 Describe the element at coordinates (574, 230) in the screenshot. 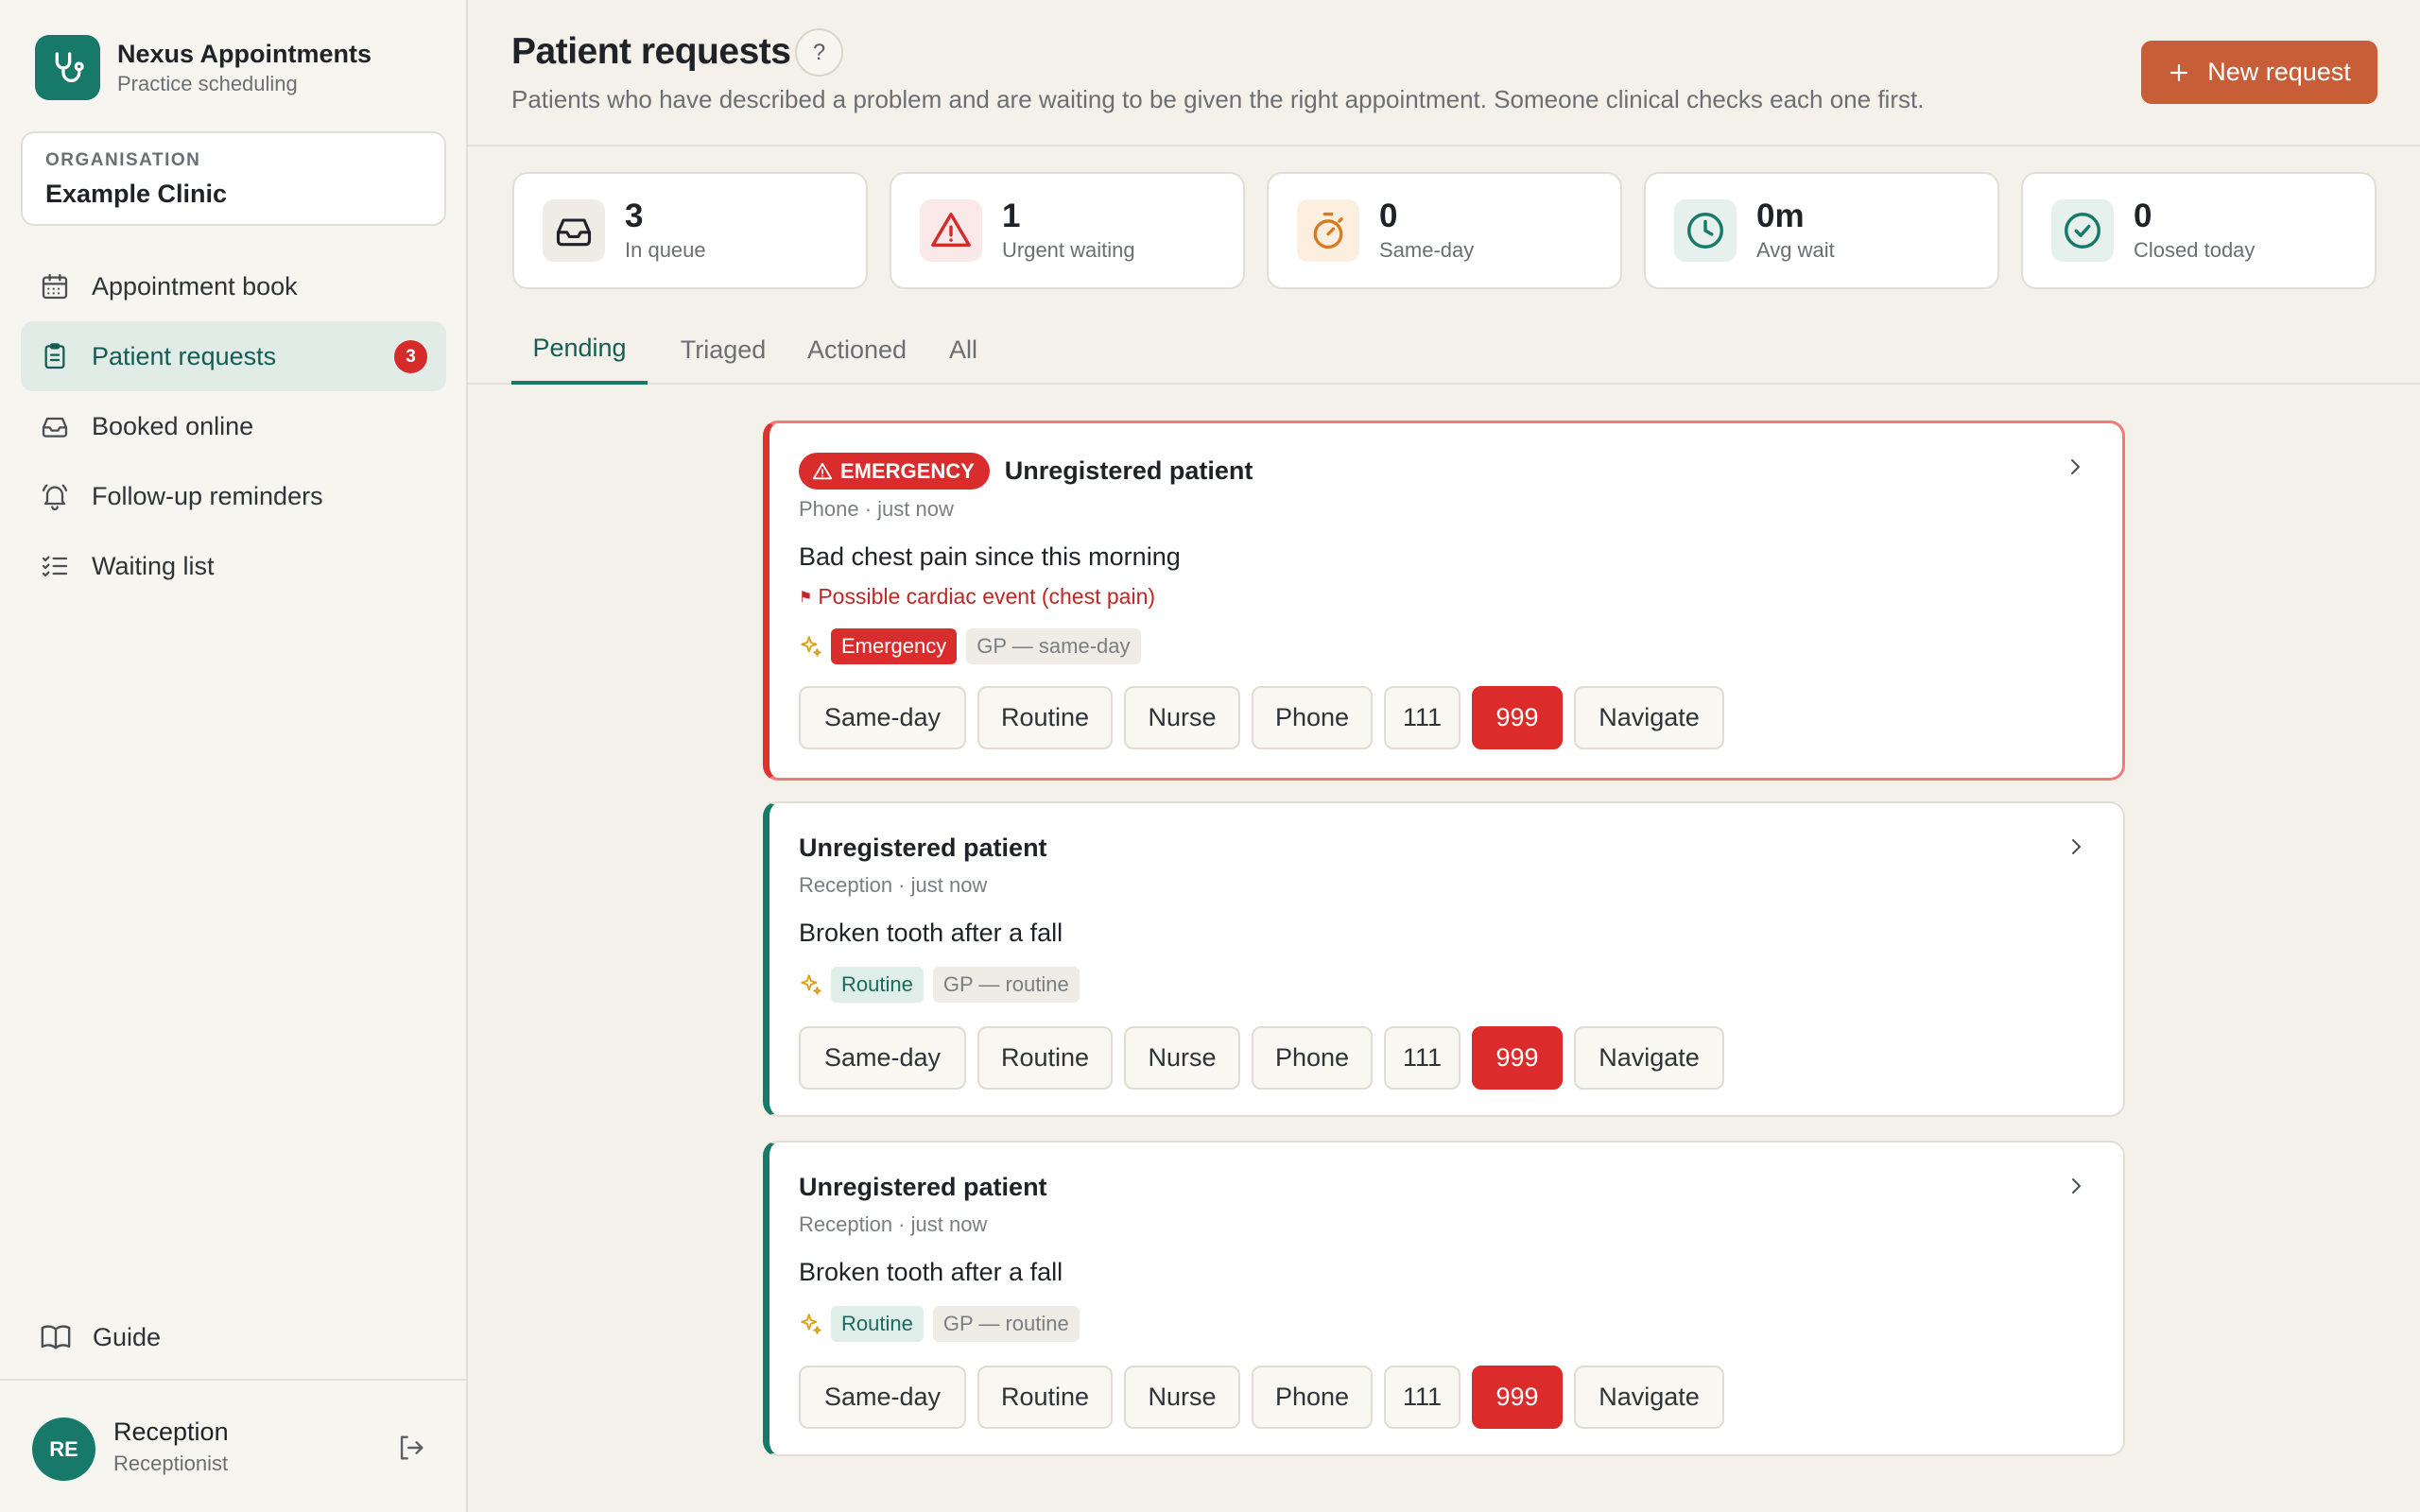

I see `inbox-icon` at that location.